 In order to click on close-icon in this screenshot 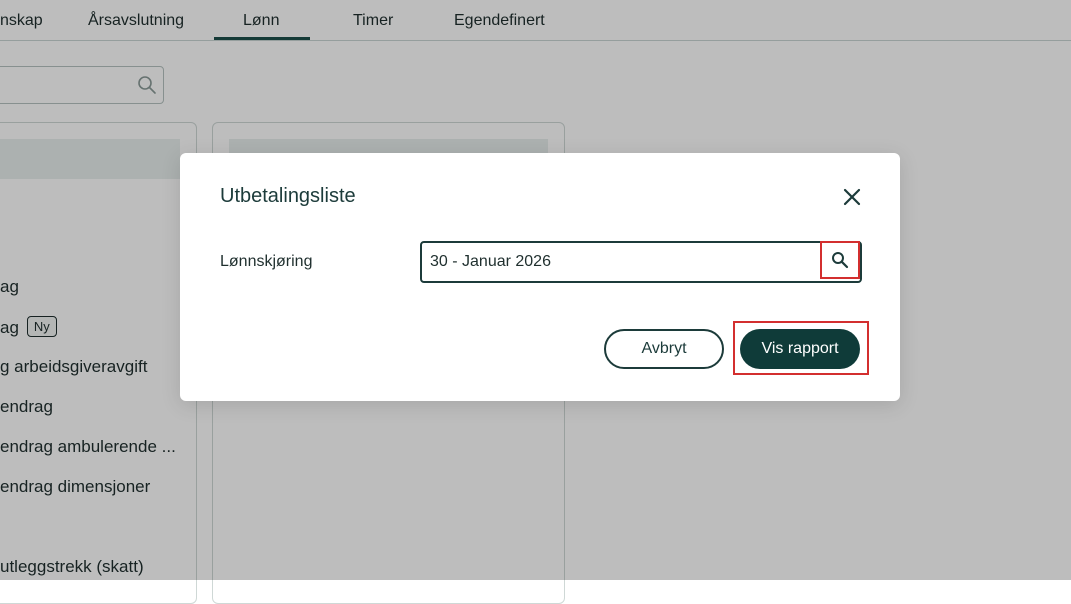, I will do `click(852, 197)`.